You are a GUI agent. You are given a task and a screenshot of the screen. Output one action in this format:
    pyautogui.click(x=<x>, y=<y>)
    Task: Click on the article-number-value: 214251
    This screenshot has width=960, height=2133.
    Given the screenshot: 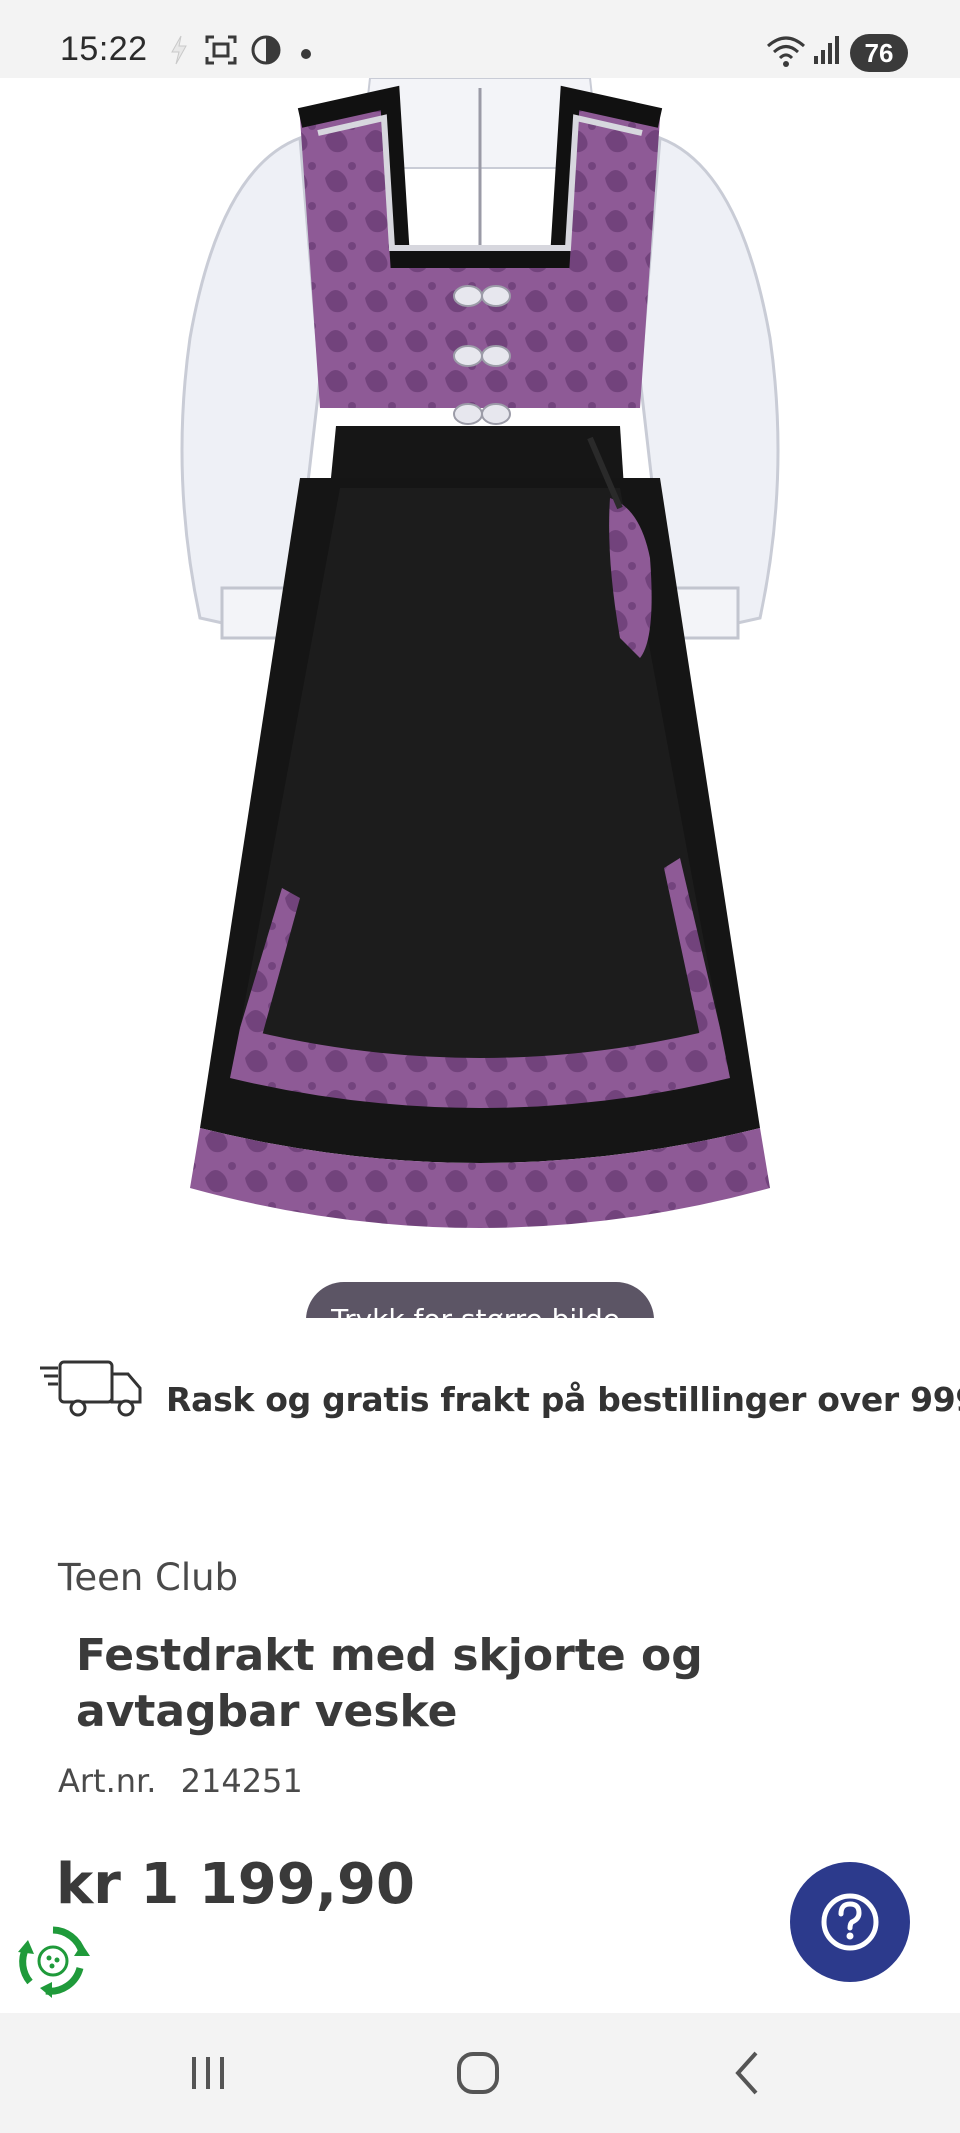 What is the action you would take?
    pyautogui.click(x=241, y=1781)
    